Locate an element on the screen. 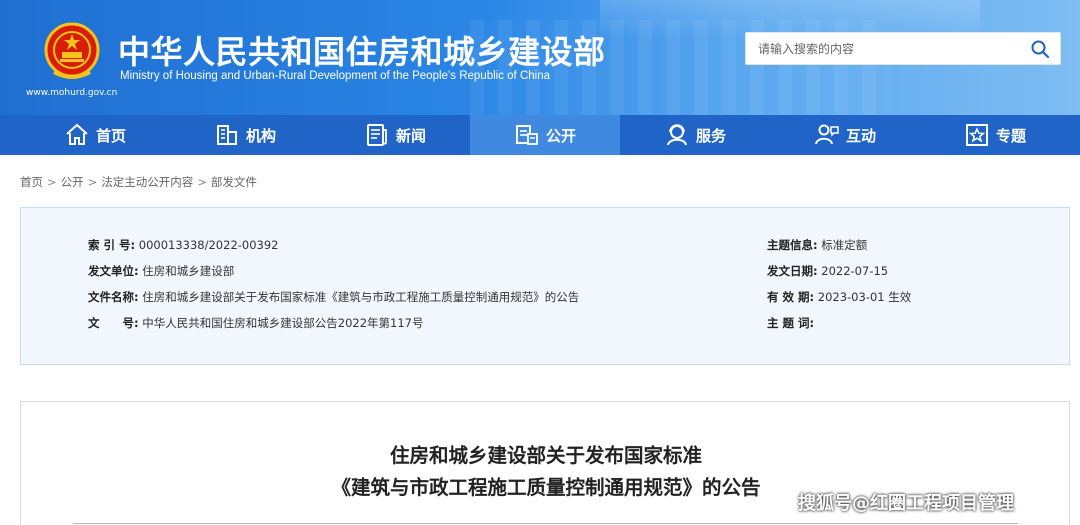 Image resolution: width=1080 pixels, height=525 pixels. info-issuer: 发文单位: 住房和城乡建设部 is located at coordinates (161, 271).